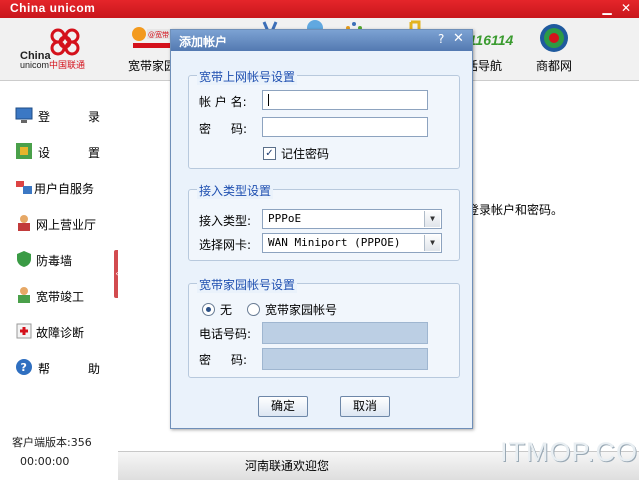 This screenshot has height=480, width=639. Describe the element at coordinates (569, 452) in the screenshot. I see `watermark: ITMOP.COM` at that location.